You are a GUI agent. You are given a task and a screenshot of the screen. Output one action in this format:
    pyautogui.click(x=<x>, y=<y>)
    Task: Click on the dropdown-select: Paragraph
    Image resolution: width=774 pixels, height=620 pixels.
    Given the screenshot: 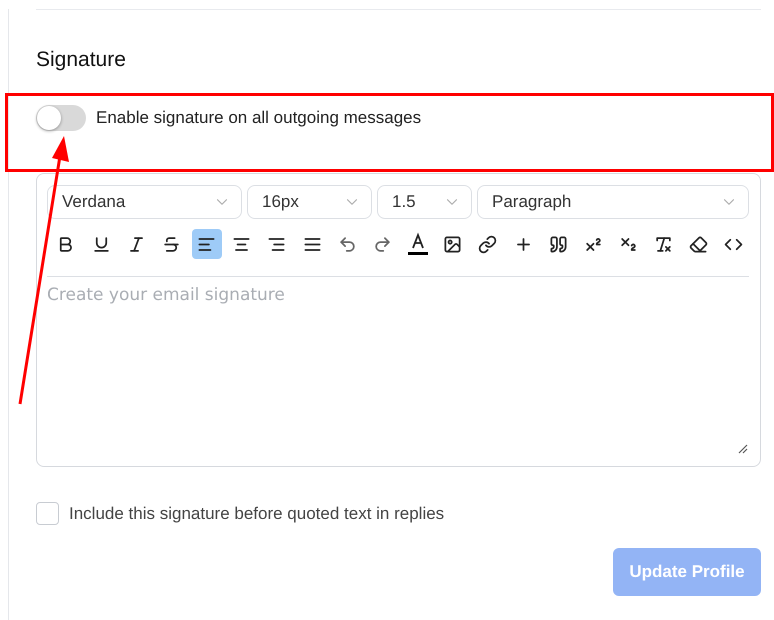 What is the action you would take?
    pyautogui.click(x=613, y=202)
    